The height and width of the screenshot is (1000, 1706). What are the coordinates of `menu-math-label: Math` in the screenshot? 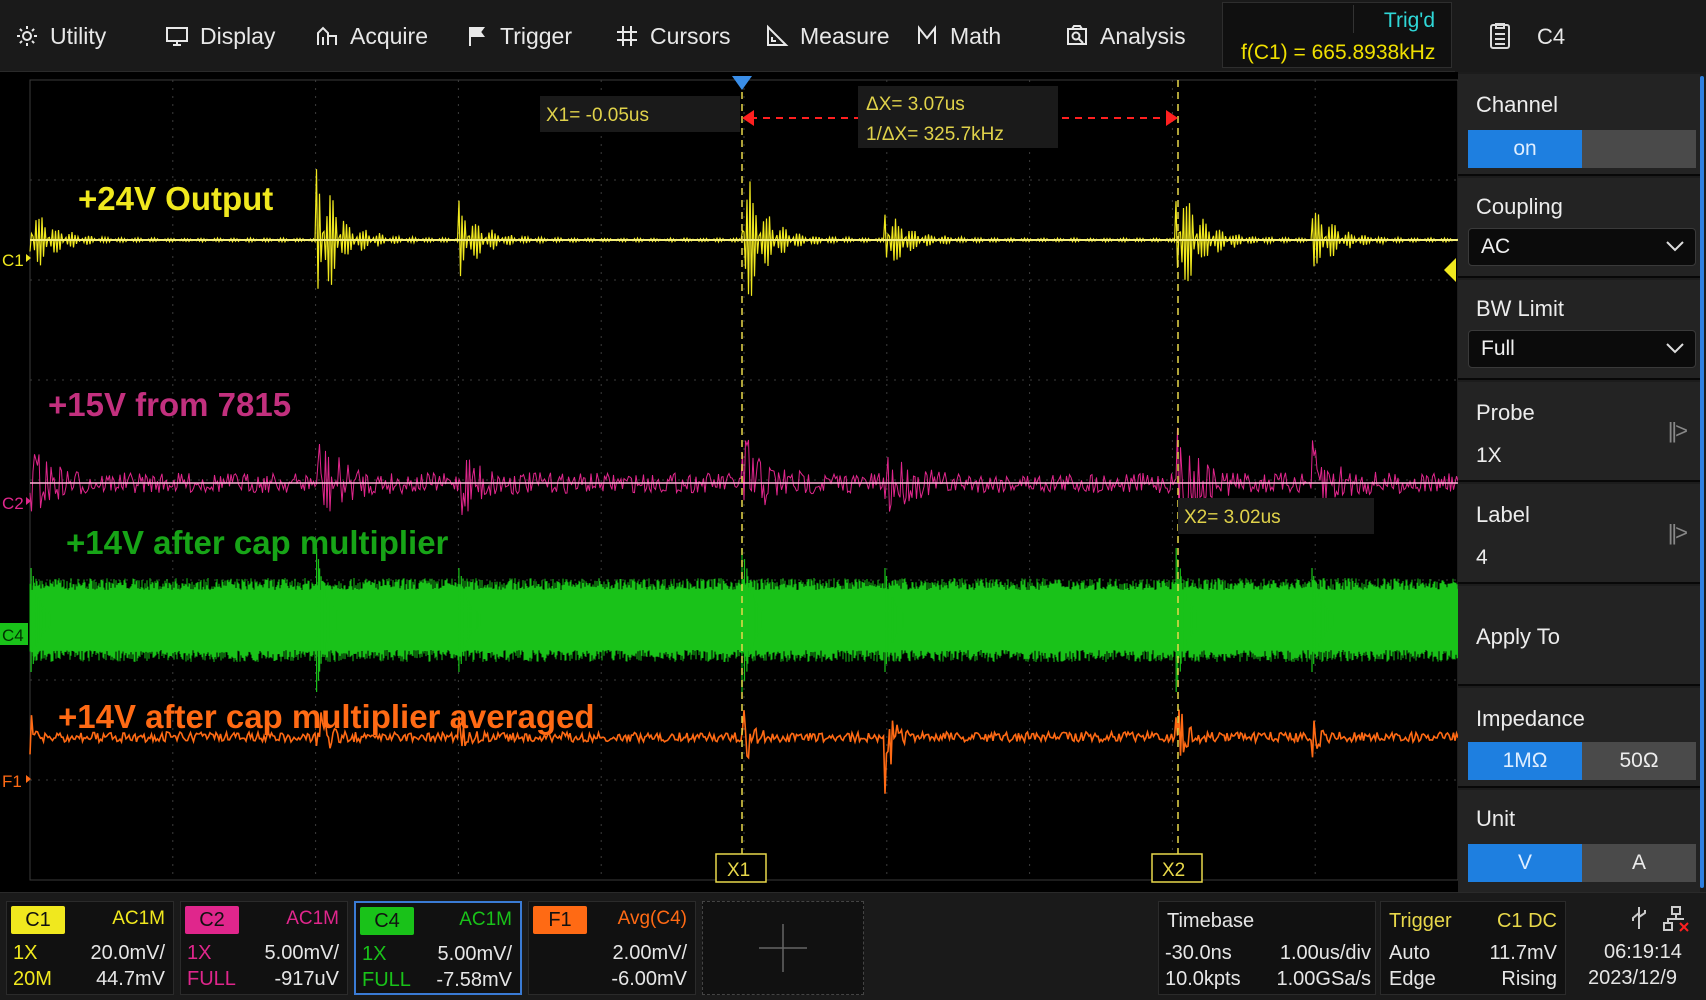 It's located at (976, 35).